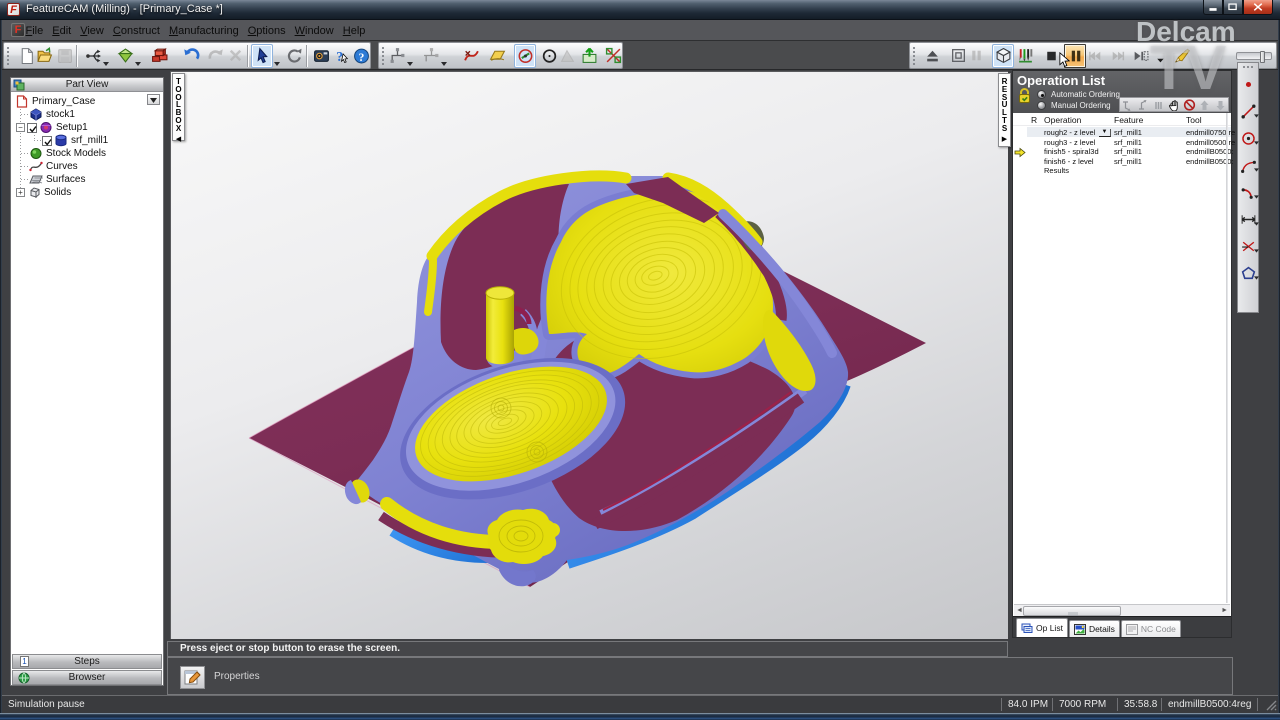 The height and width of the screenshot is (720, 1280). What do you see at coordinates (1248, 84) in the screenshot?
I see `geo-point-button` at bounding box center [1248, 84].